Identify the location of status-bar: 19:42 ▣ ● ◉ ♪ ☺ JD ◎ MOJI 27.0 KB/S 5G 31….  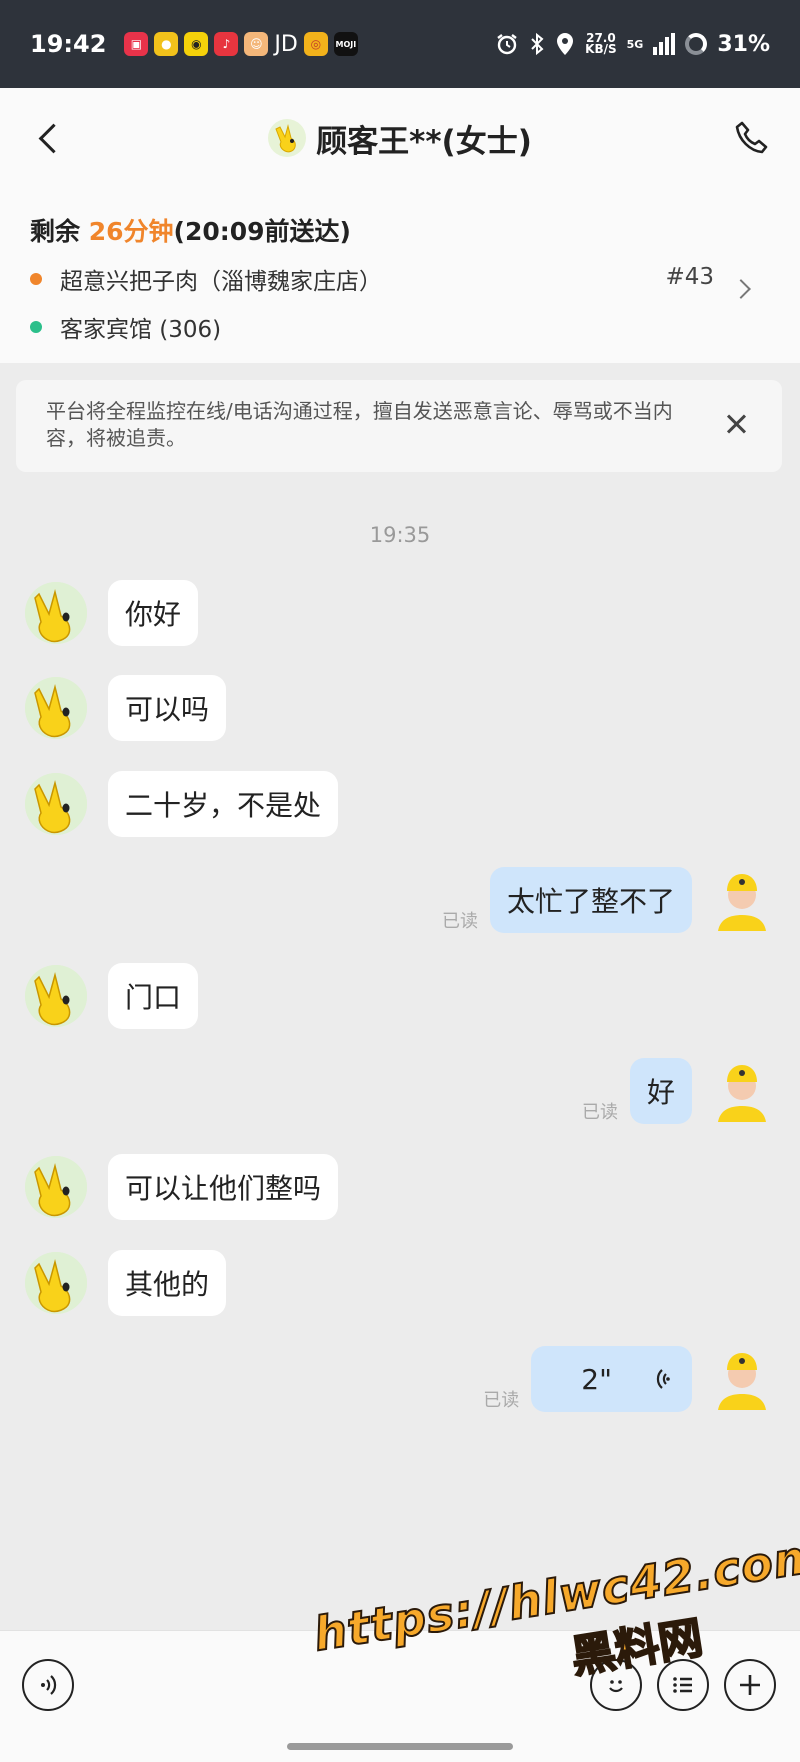
(400, 44).